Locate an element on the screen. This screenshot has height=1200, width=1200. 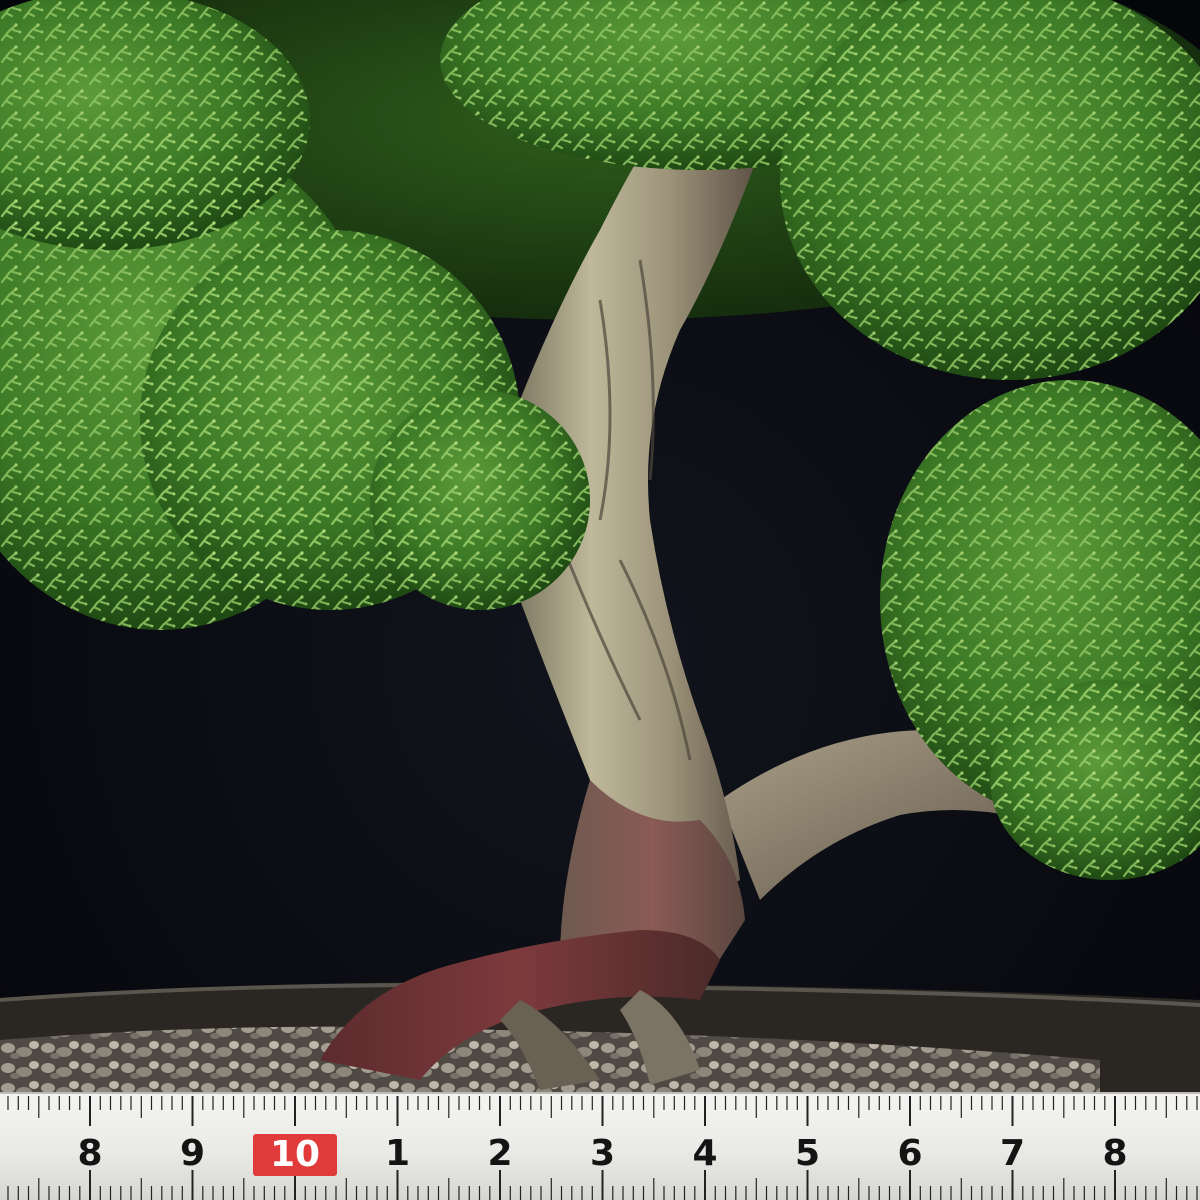
ruler-number: 10 is located at coordinates (295, 1155).